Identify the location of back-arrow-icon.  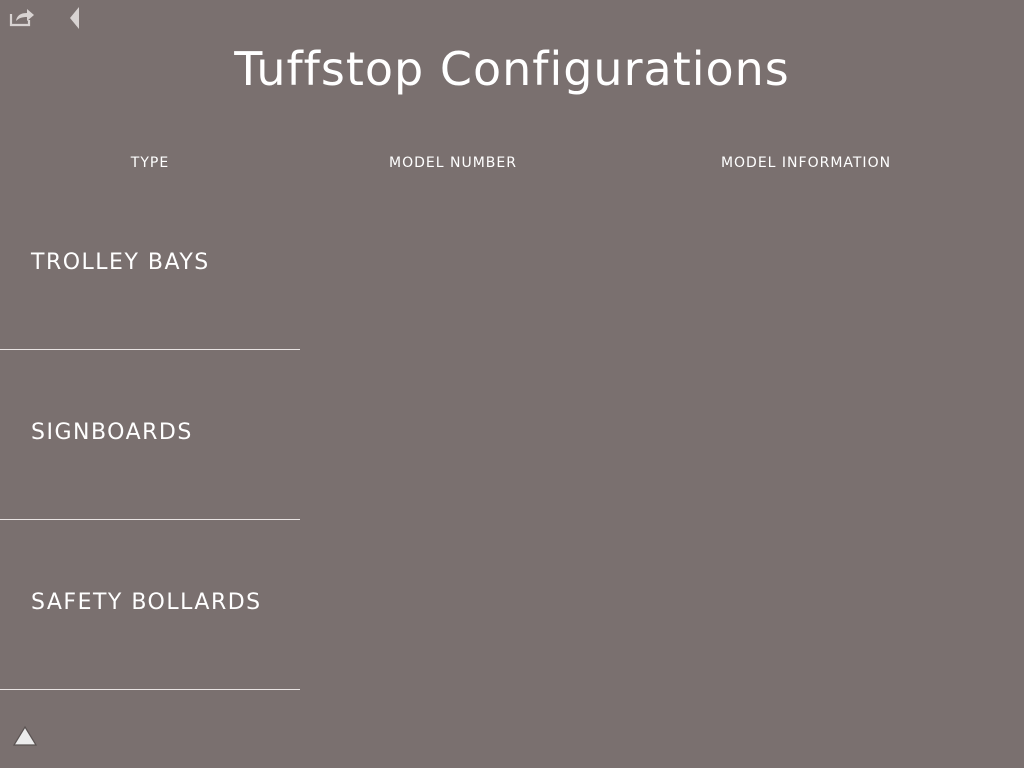
(74, 18).